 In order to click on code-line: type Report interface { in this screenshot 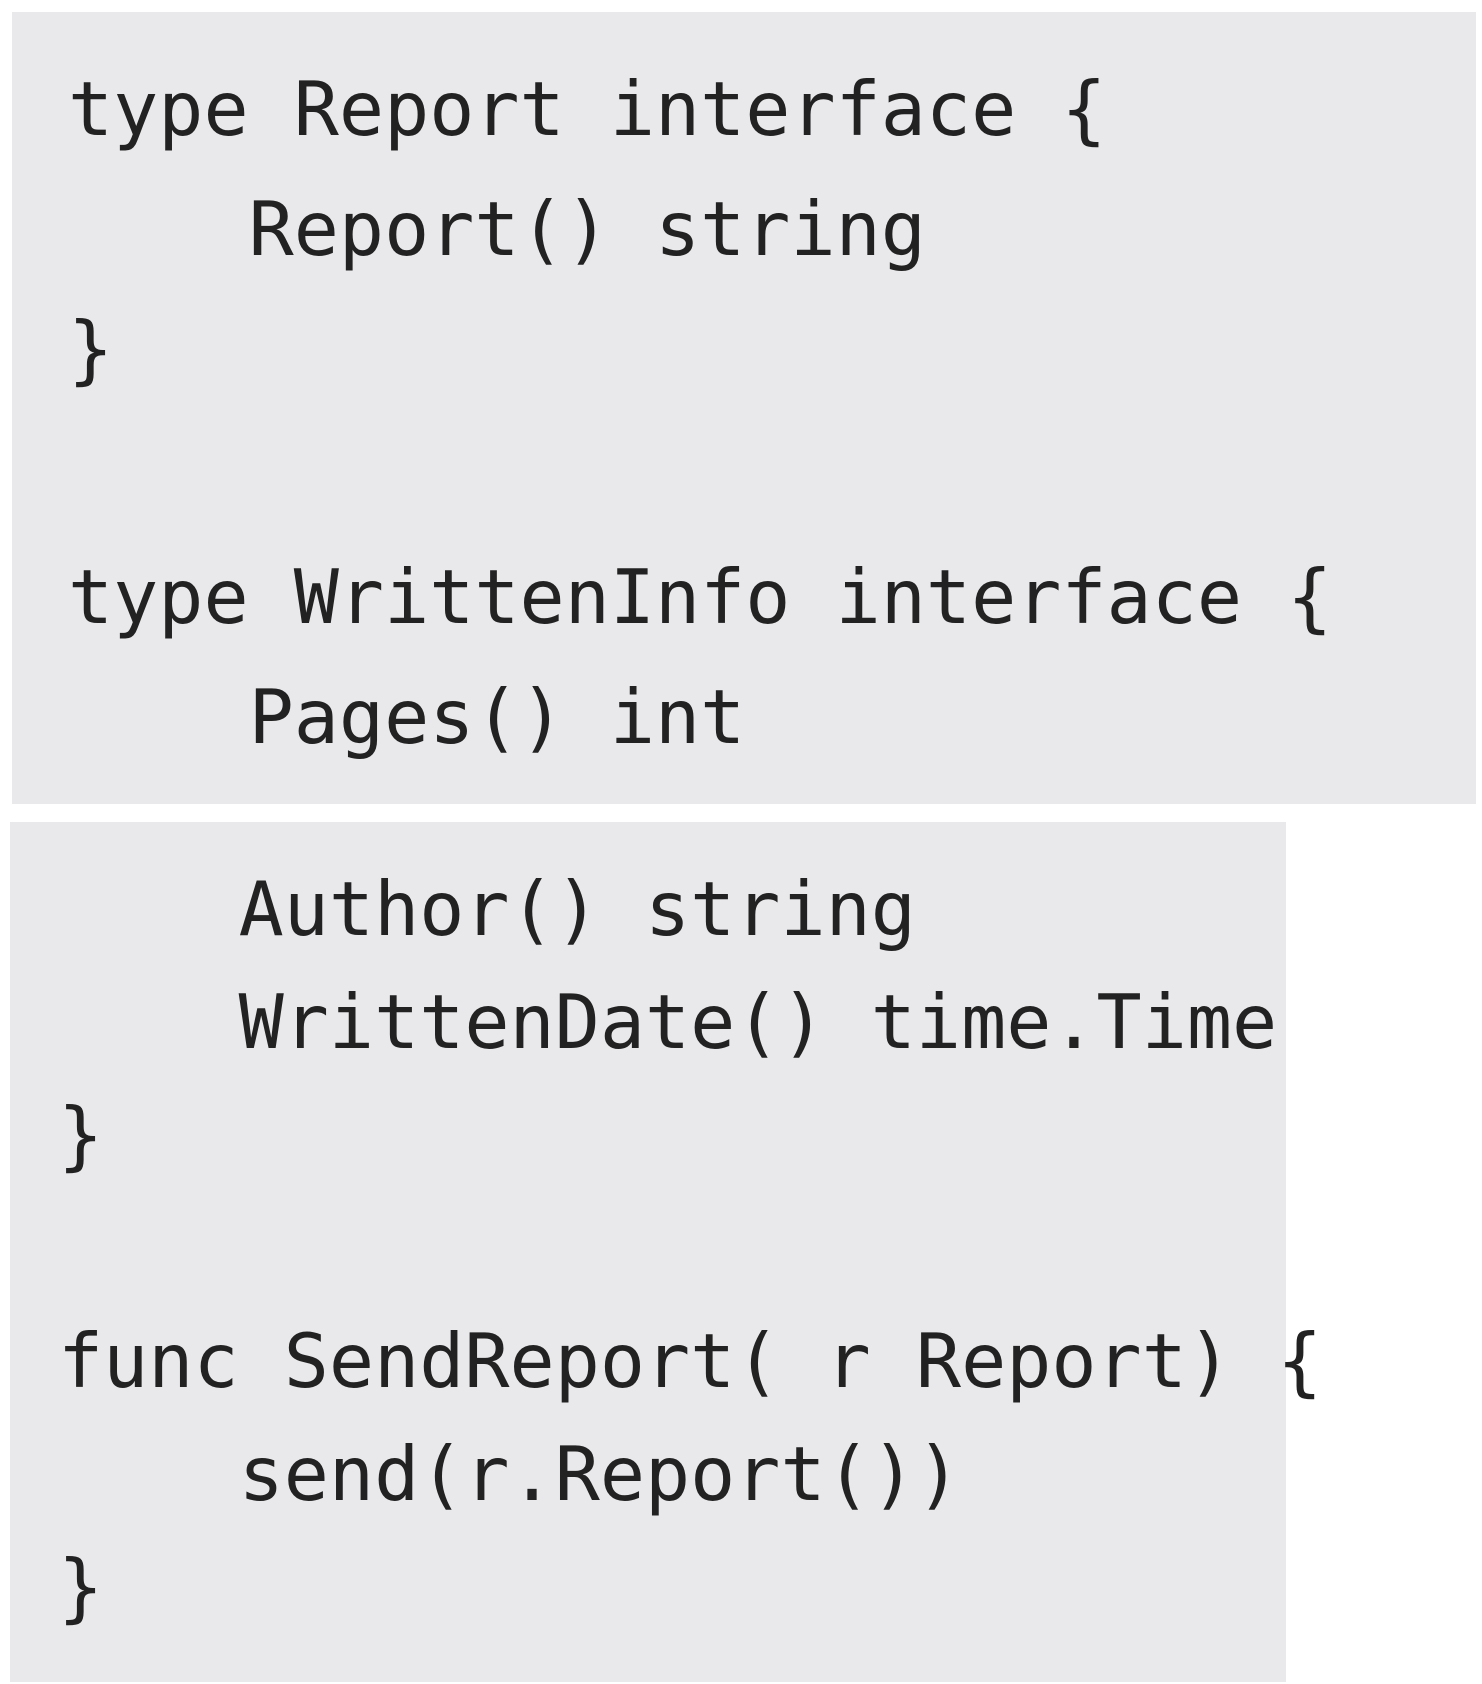, I will do `click(587, 109)`.